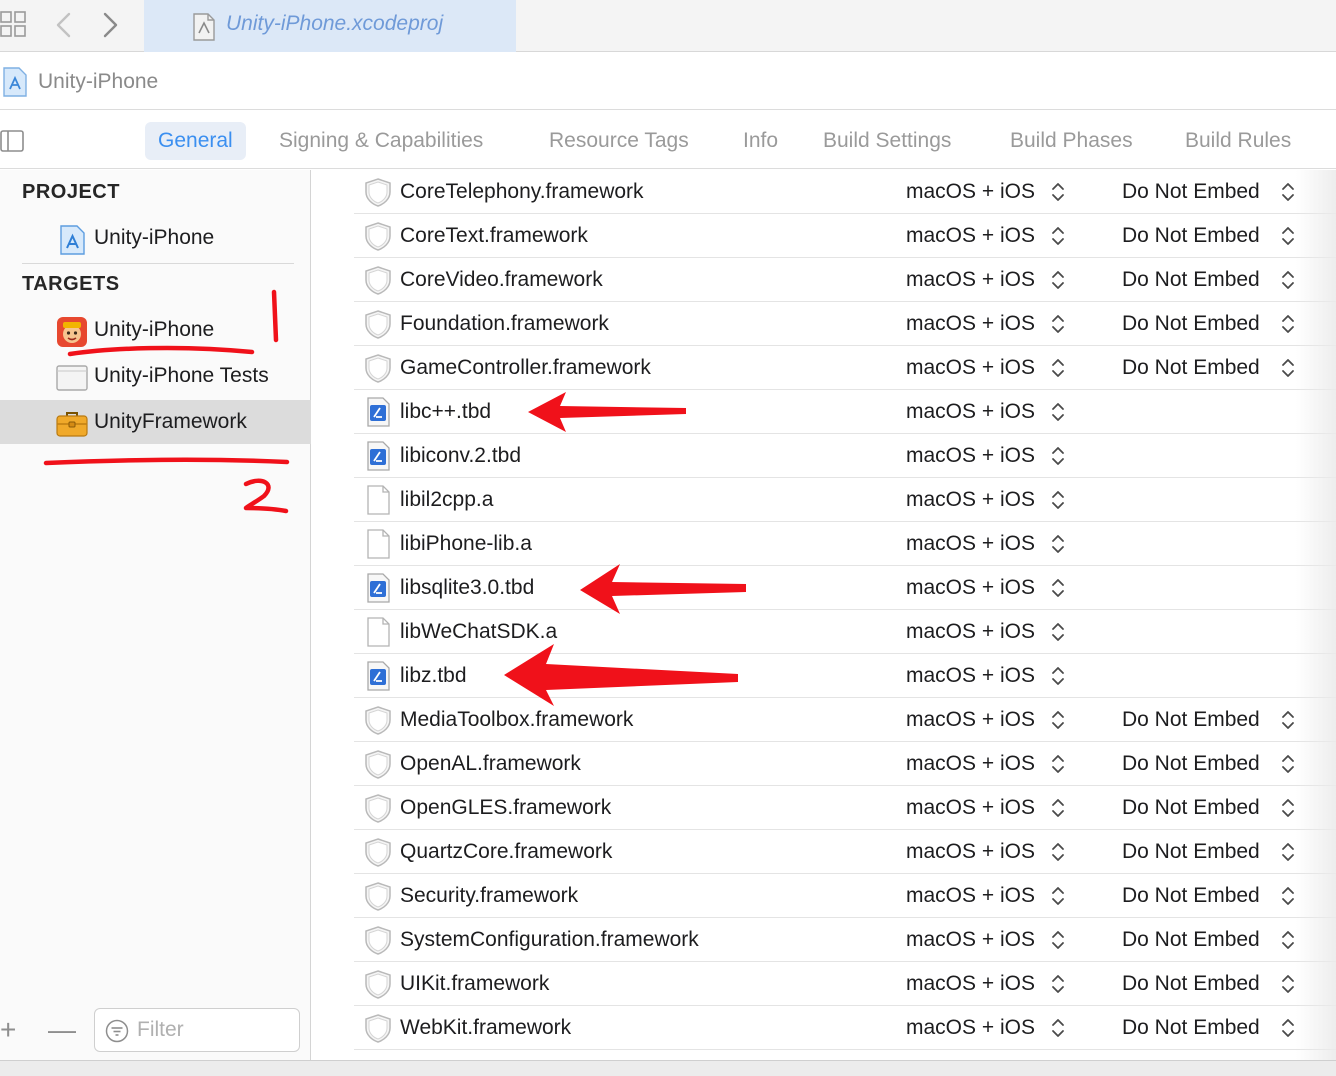  What do you see at coordinates (14, 24) in the screenshot?
I see `related-items-grid-icon` at bounding box center [14, 24].